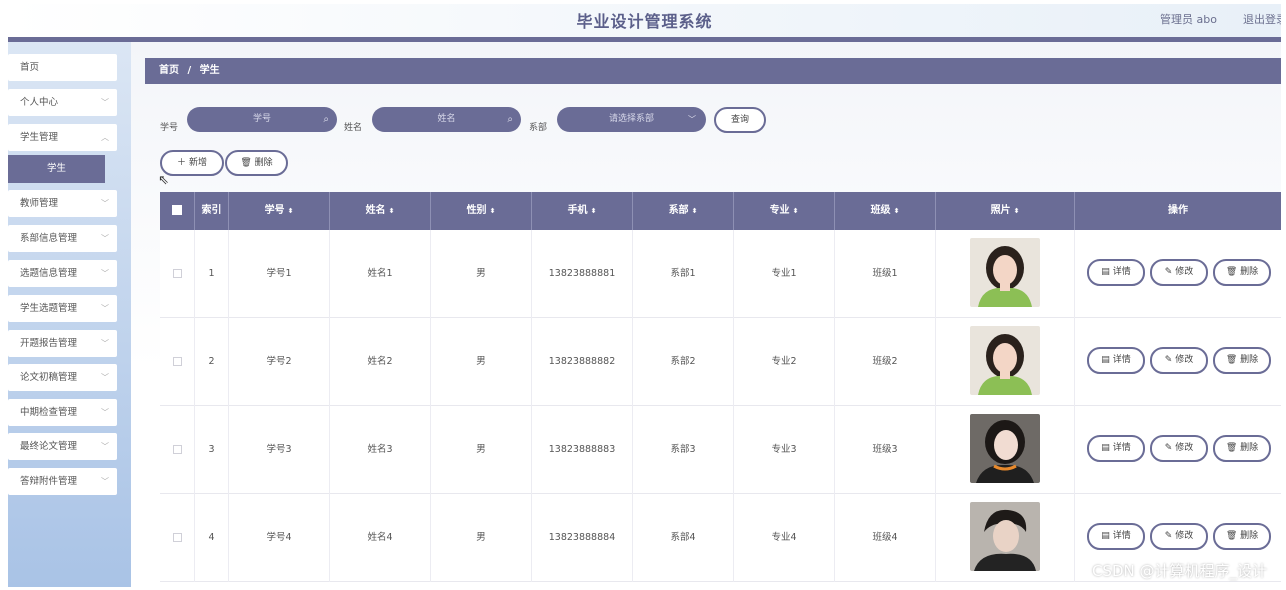 The image size is (1286, 590). Describe the element at coordinates (481, 211) in the screenshot. I see `column-header-gender: 性别 ⬍` at that location.